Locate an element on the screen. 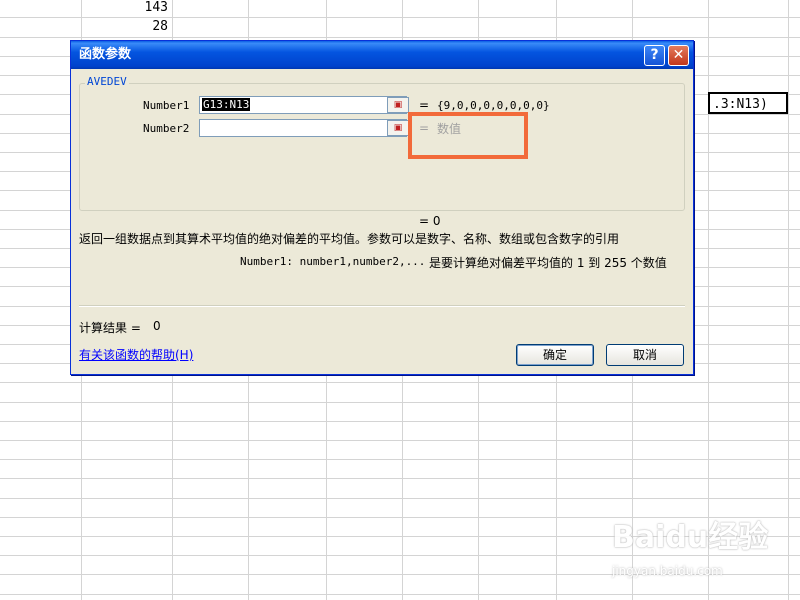 The width and height of the screenshot is (800, 600). number2-input is located at coordinates (303, 128).